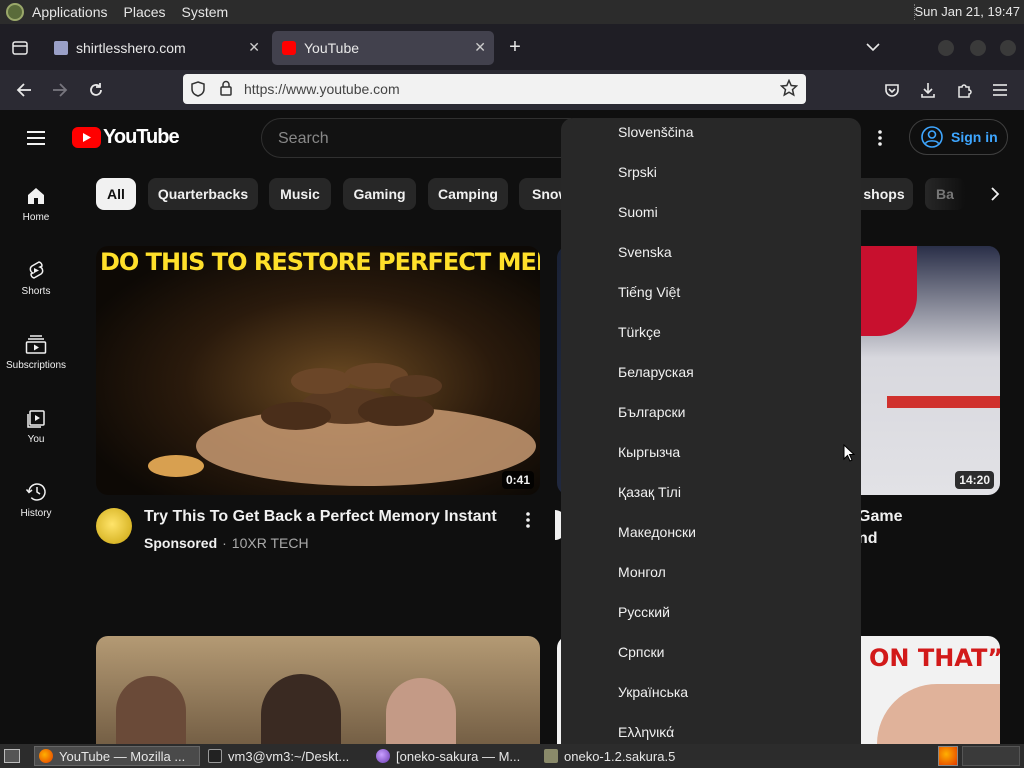  Describe the element at coordinates (114, 526) in the screenshot. I see `channel-avatar` at that location.